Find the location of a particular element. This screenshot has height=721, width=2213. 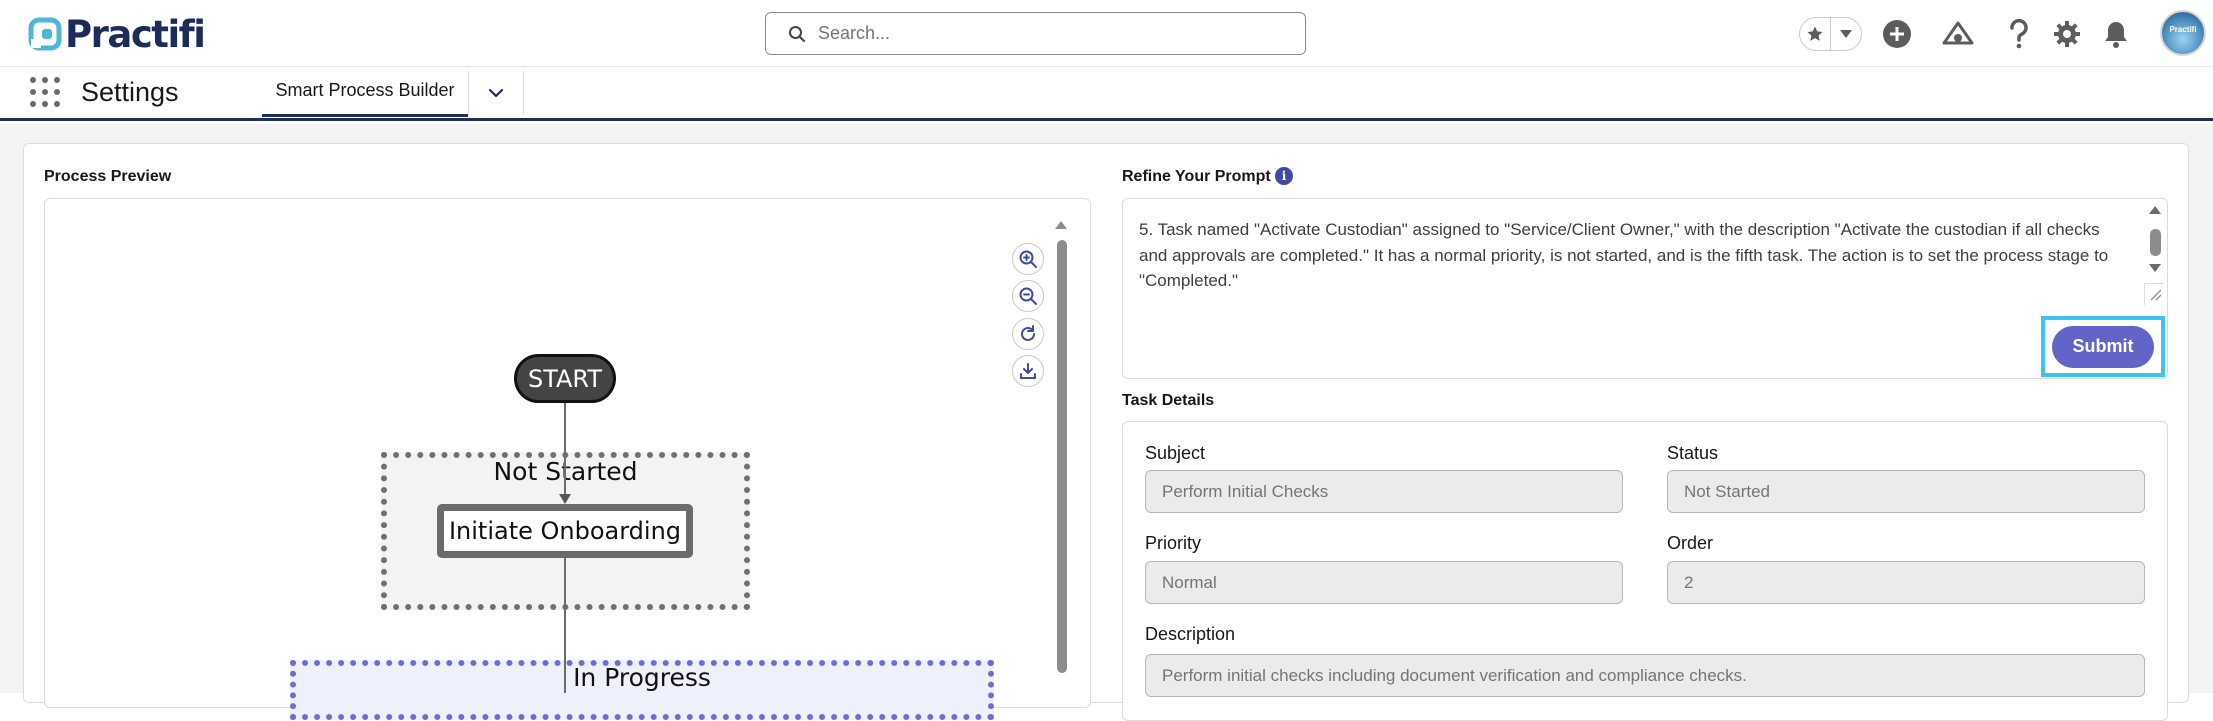

prompt-scroll-down-icon is located at coordinates (2155, 268).